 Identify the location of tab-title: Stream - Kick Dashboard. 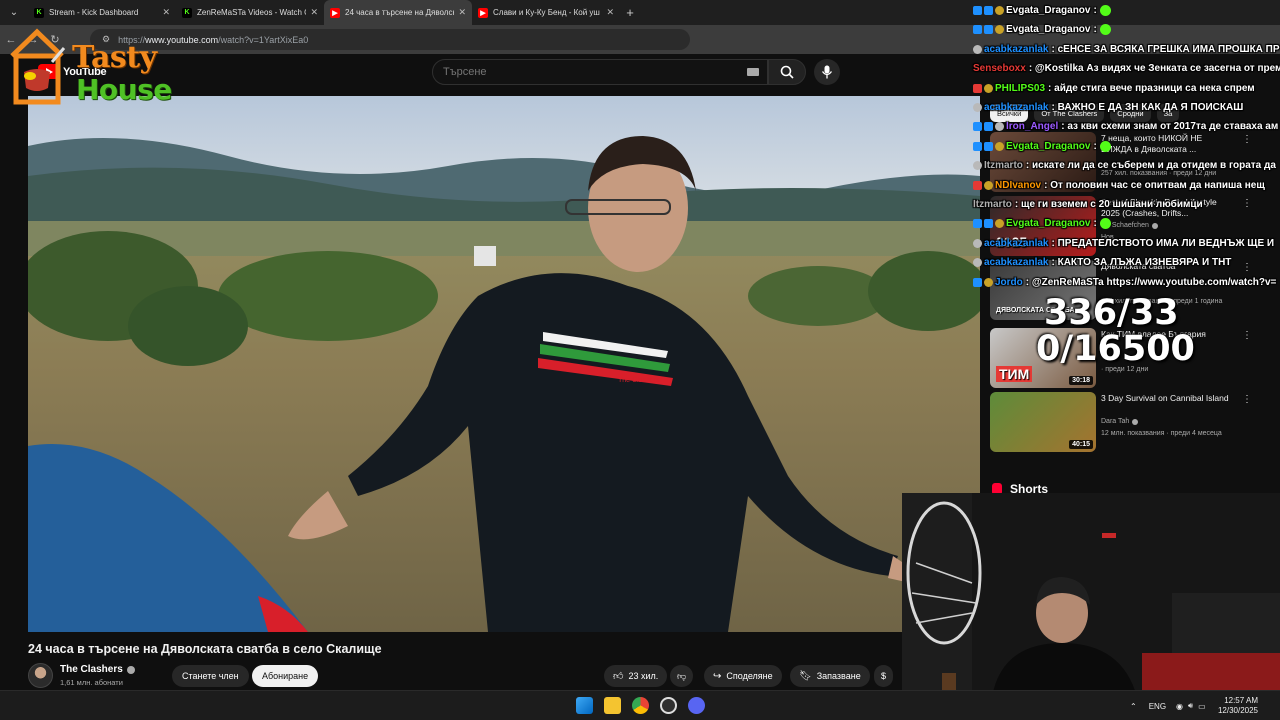
(94, 12).